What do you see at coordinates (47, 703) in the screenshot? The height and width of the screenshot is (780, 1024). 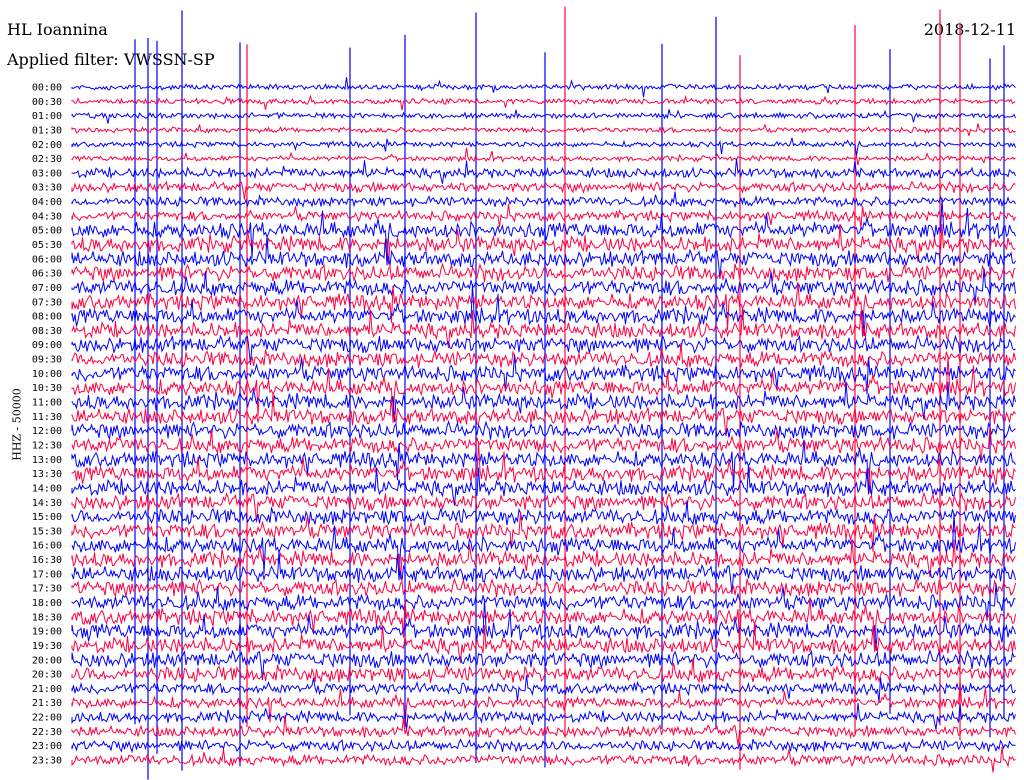 I see `row-time-label: 21:30` at bounding box center [47, 703].